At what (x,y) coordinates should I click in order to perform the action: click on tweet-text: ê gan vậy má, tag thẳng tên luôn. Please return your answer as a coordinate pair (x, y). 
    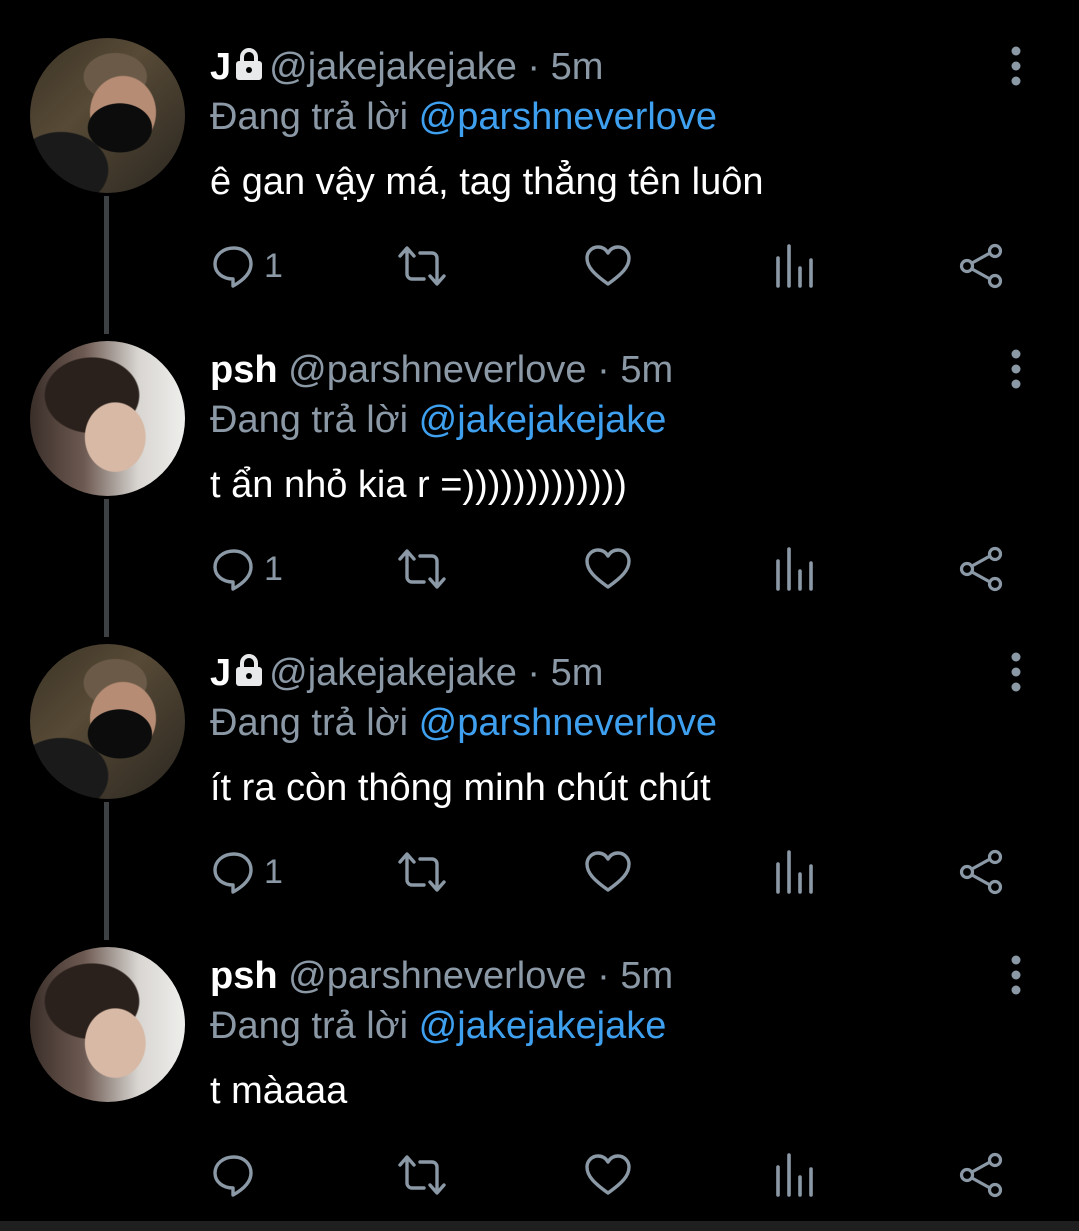
    Looking at the image, I should click on (487, 182).